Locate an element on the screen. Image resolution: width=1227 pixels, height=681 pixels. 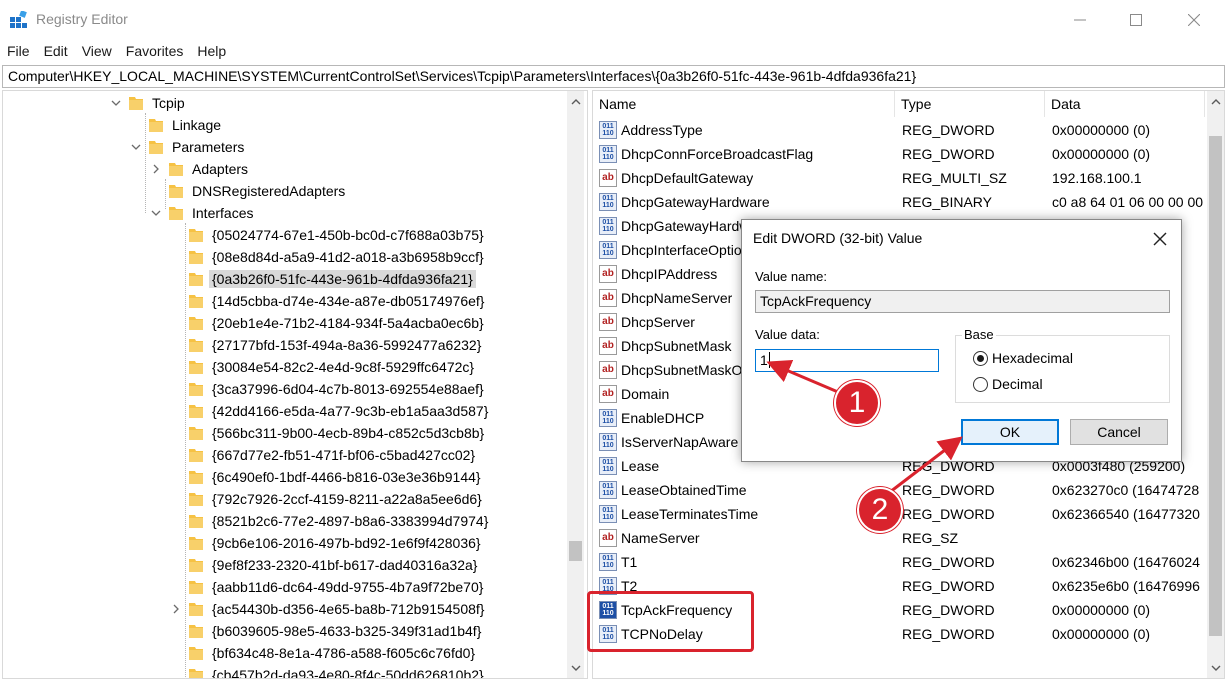
ok-button: OK is located at coordinates (1010, 432).